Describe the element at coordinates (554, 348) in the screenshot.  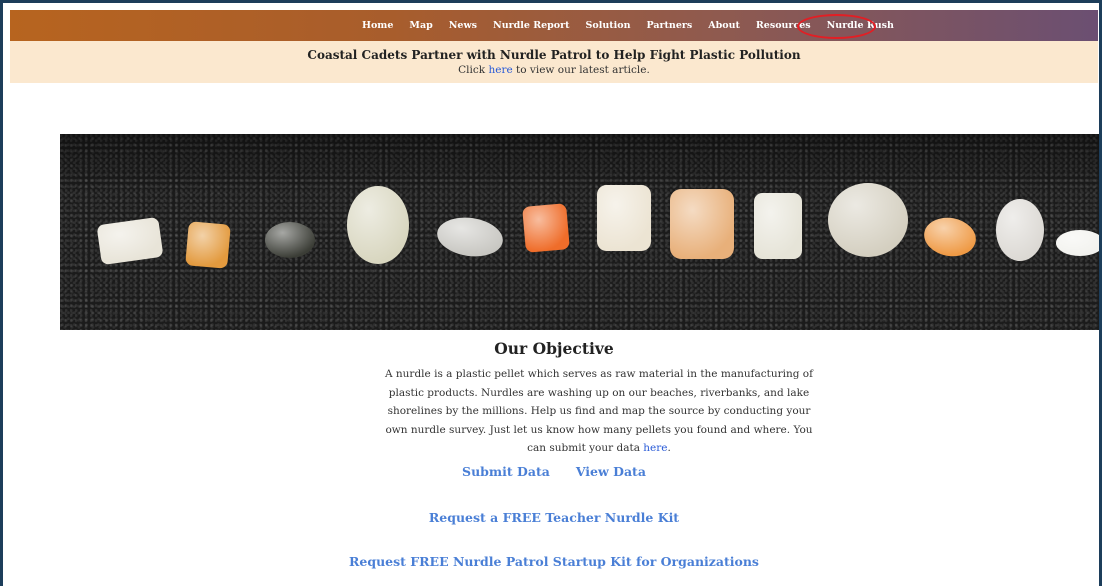
I see `objective-title: Our Objective` at that location.